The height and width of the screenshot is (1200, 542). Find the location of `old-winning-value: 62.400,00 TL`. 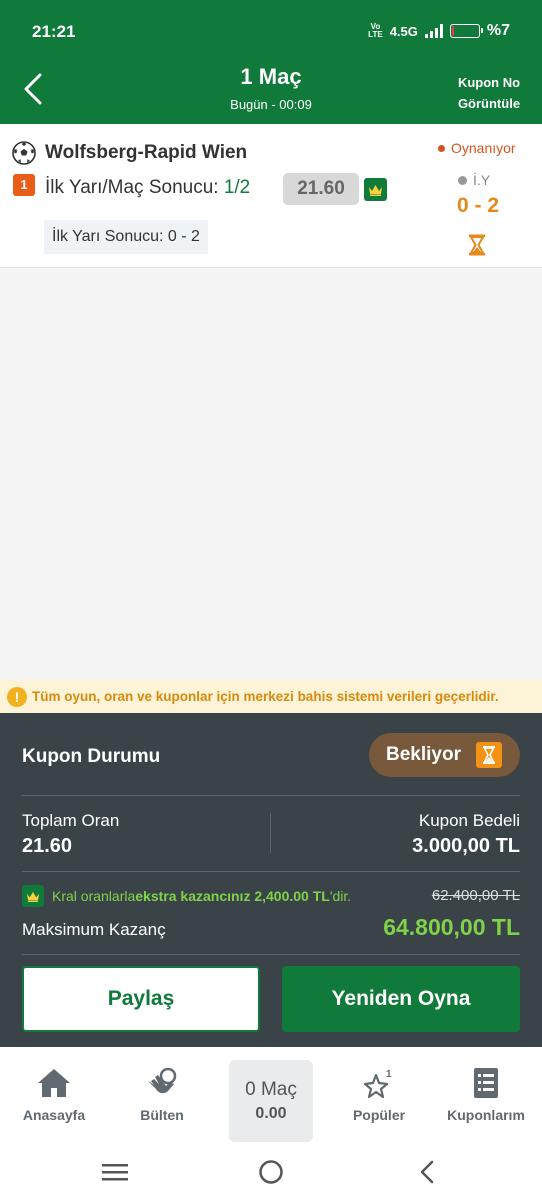

old-winning-value: 62.400,00 TL is located at coordinates (475, 895).